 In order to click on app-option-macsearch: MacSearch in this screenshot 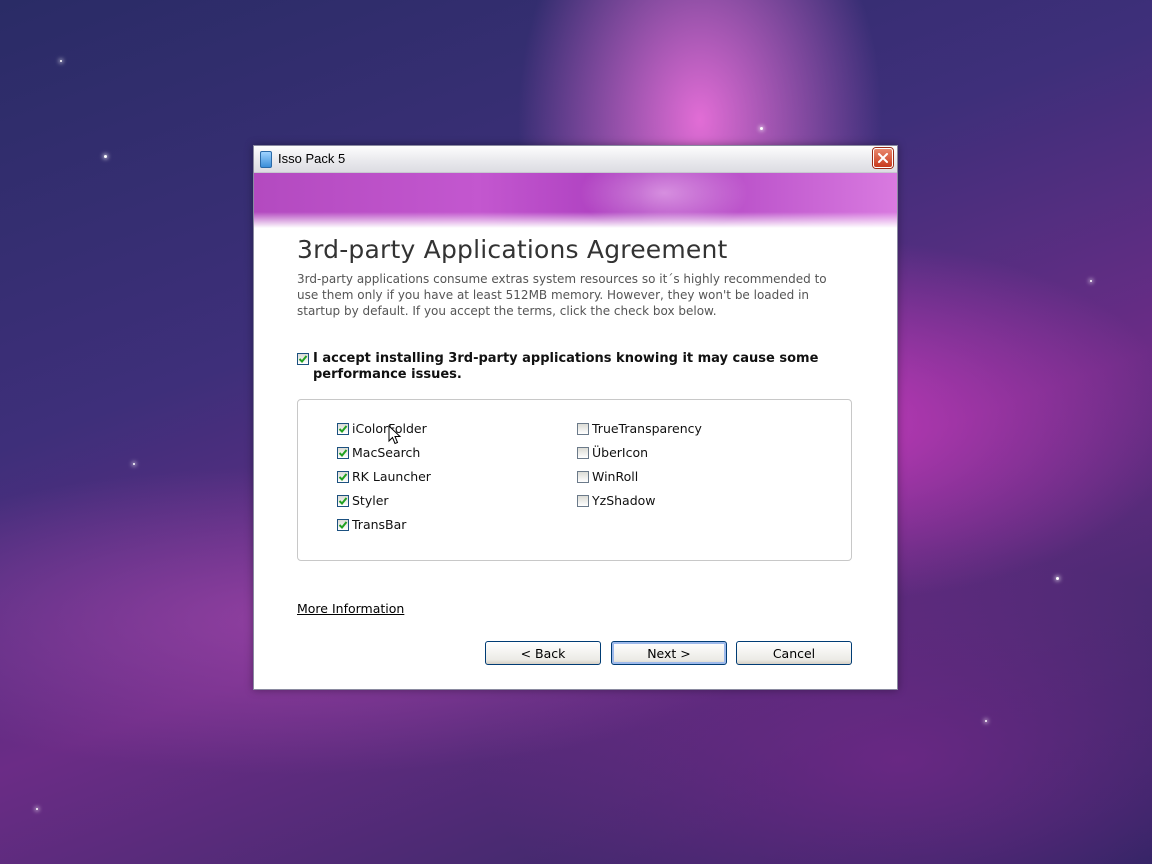, I will do `click(378, 453)`.